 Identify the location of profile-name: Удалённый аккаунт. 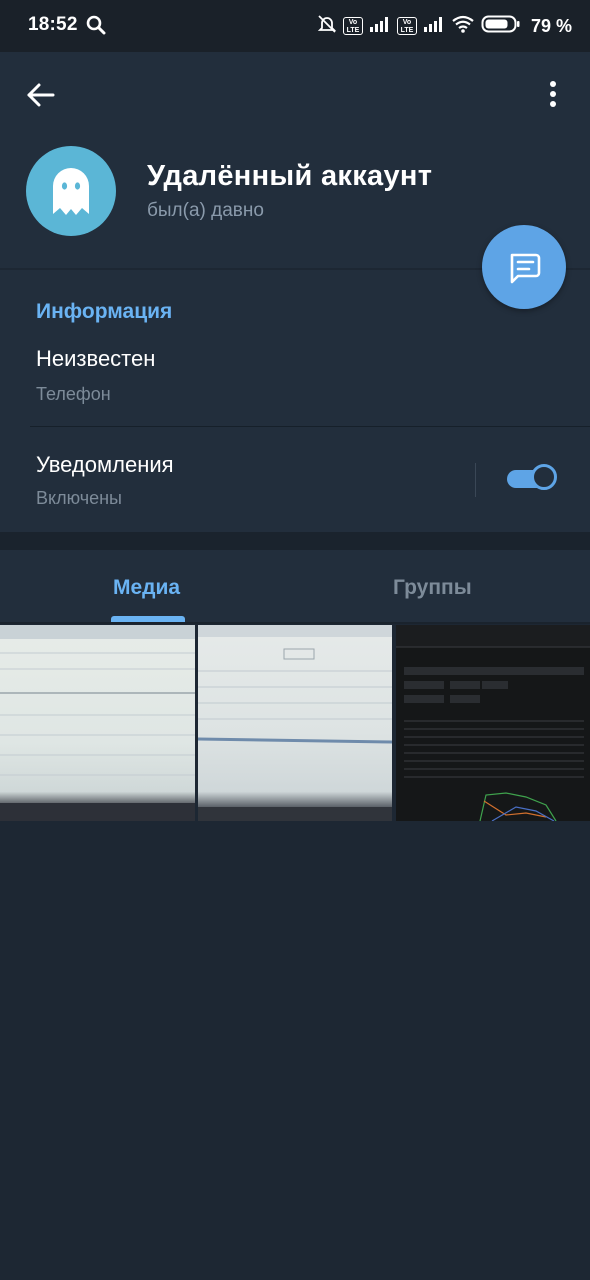
(290, 176).